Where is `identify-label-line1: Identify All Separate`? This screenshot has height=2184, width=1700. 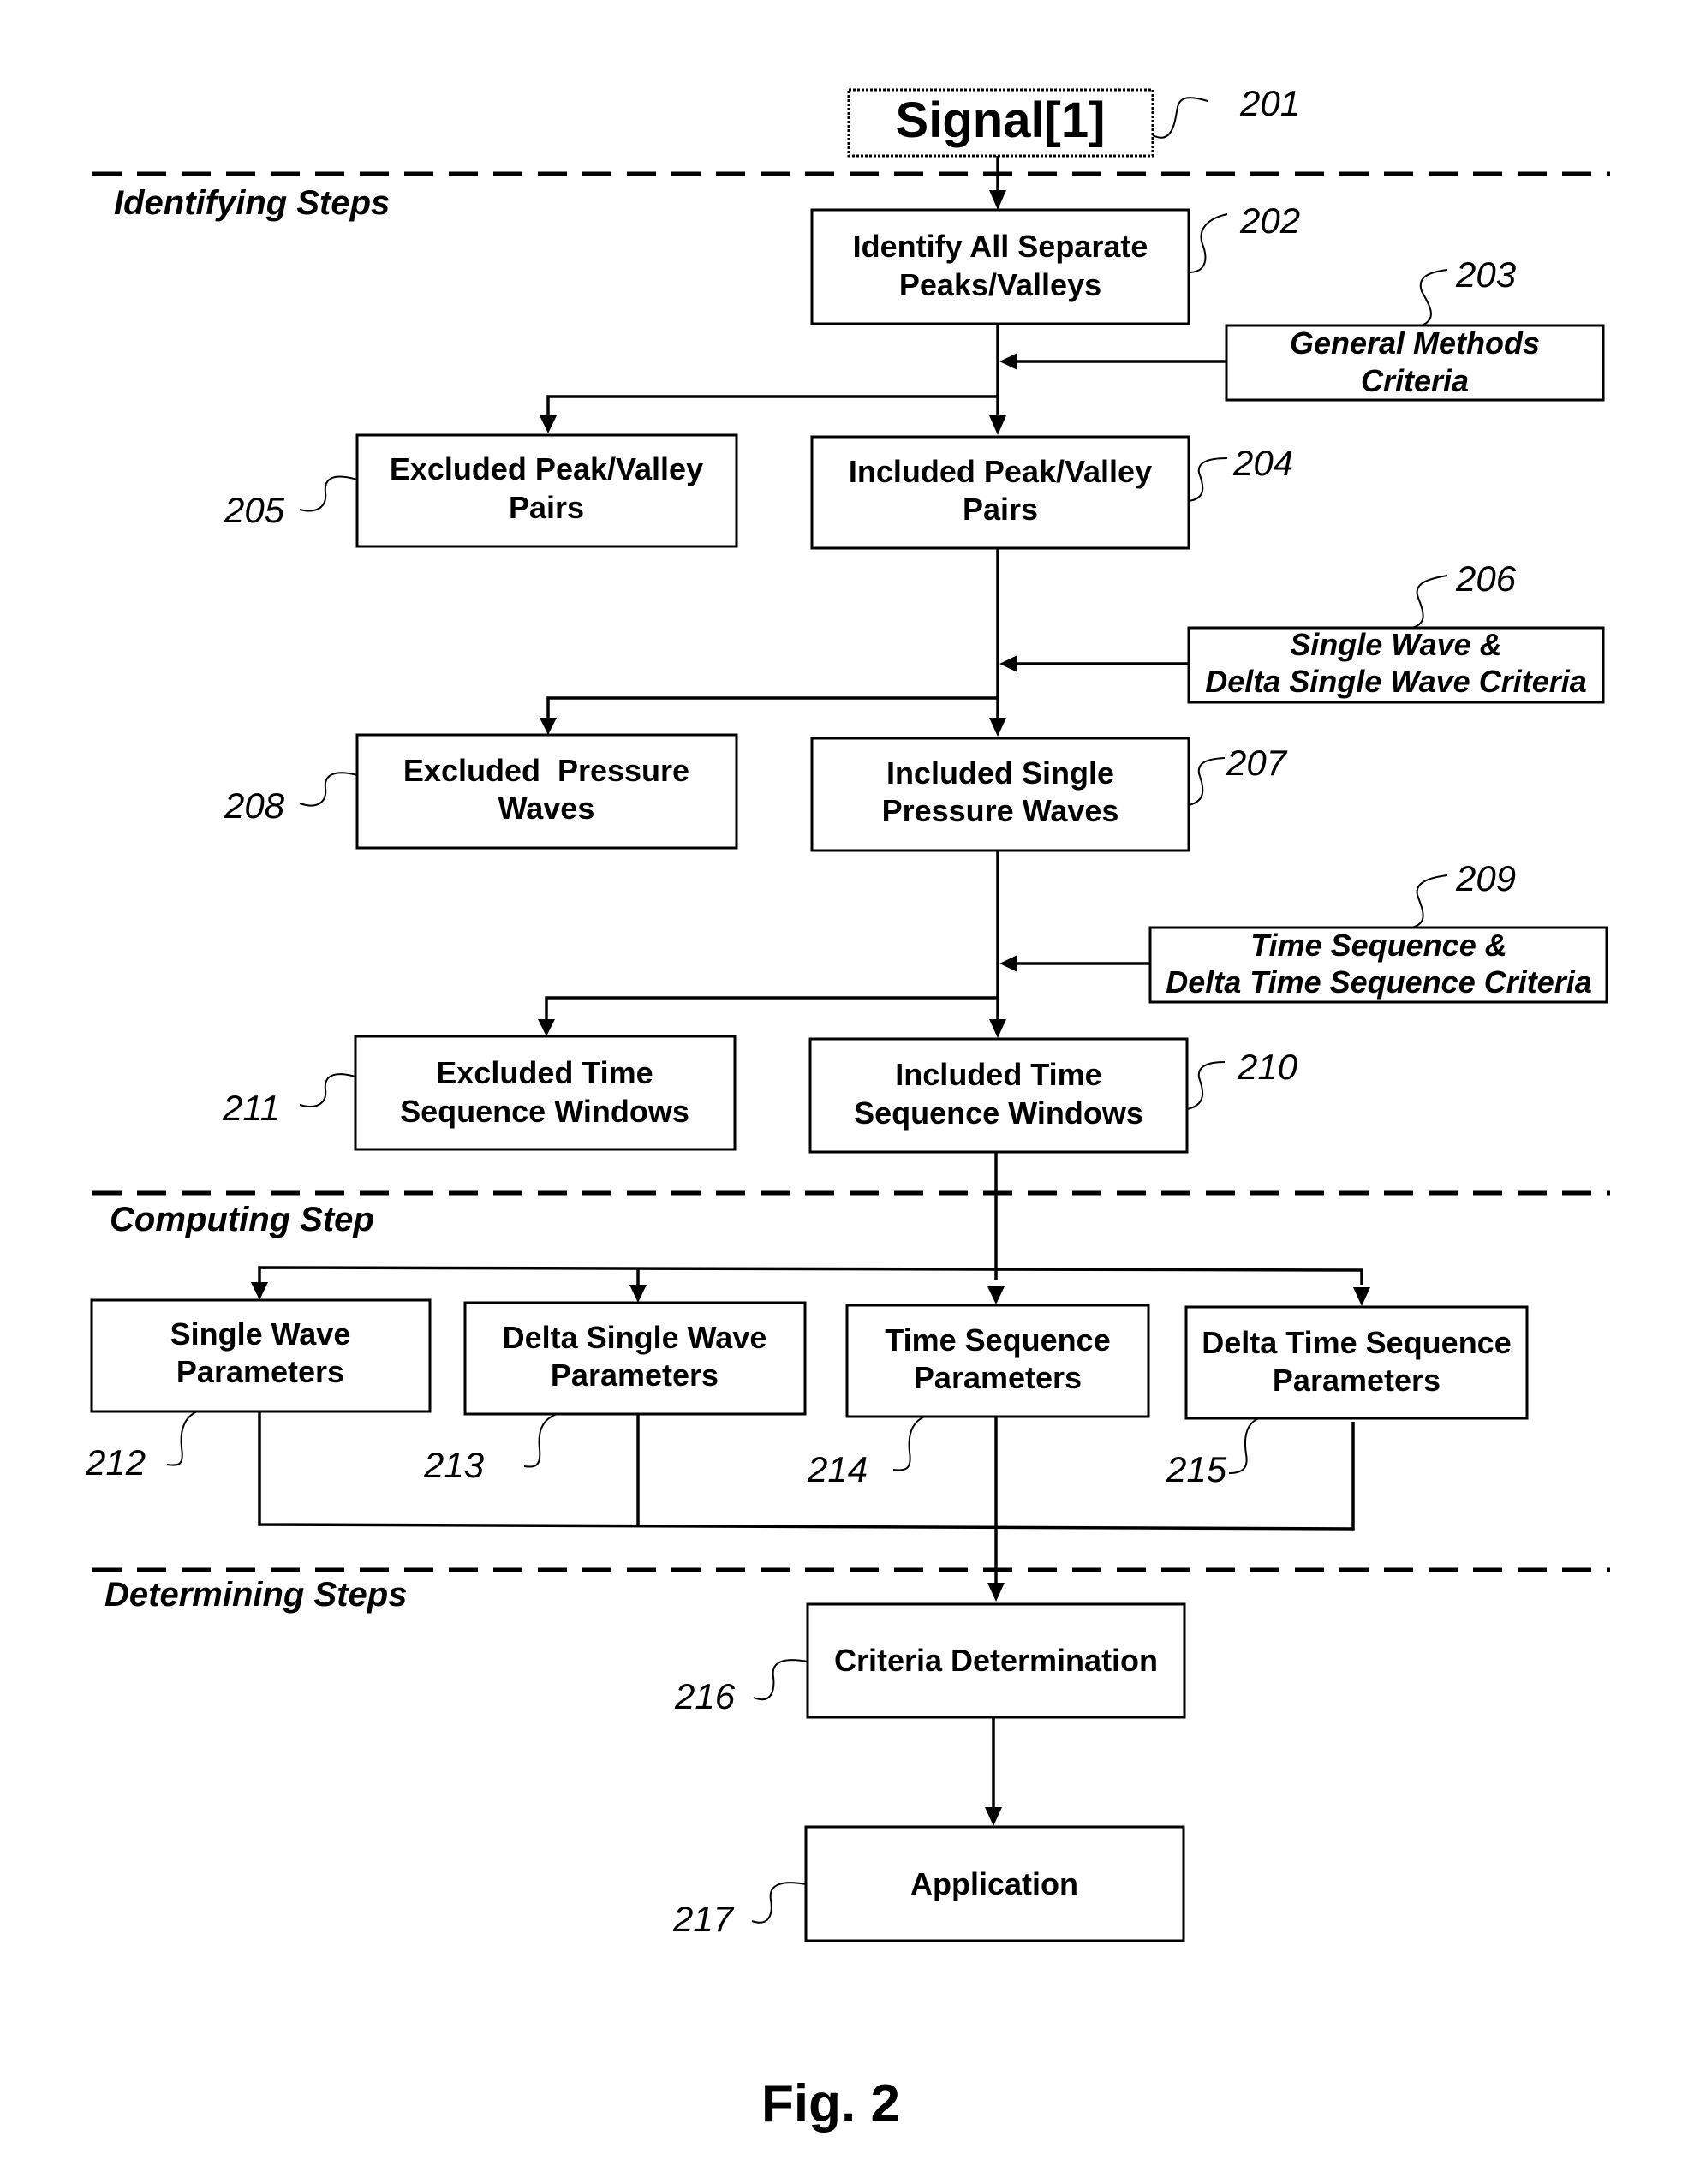
identify-label-line1: Identify All Separate is located at coordinates (1000, 246).